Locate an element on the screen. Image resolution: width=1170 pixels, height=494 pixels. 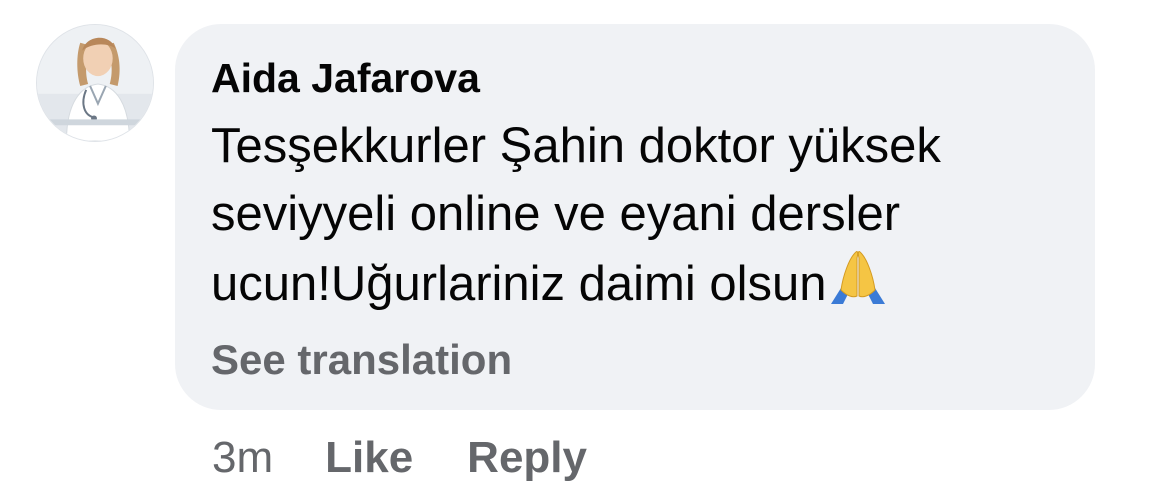
comment-timestamp: 3m is located at coordinates (242, 458).